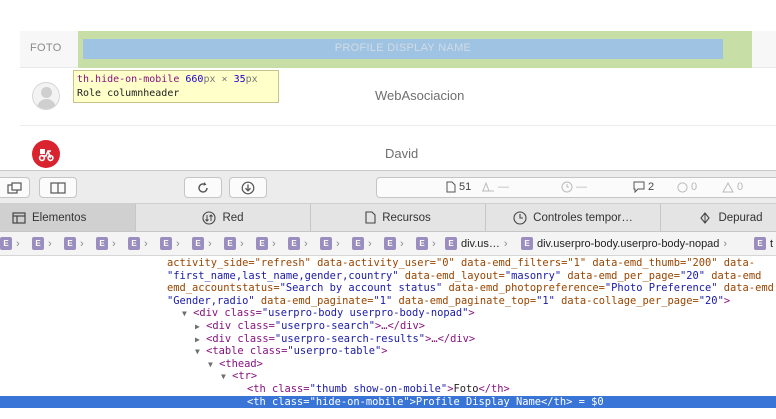 The height and width of the screenshot is (419, 776). I want to click on attr-name: data-collage_per_page=, so click(626, 300).